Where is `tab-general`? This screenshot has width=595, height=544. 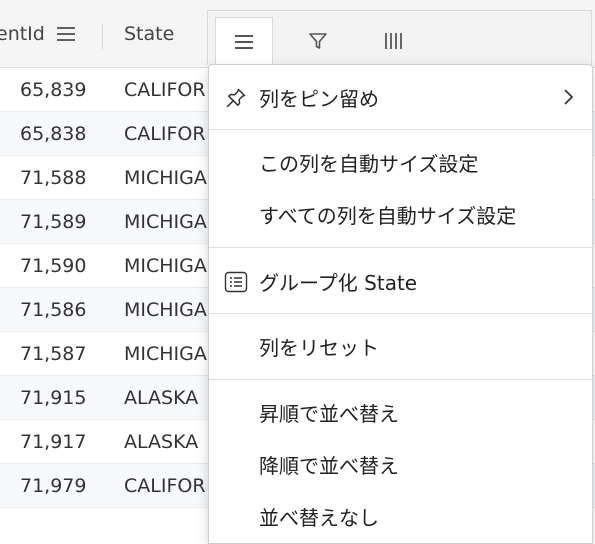
tab-general is located at coordinates (244, 41).